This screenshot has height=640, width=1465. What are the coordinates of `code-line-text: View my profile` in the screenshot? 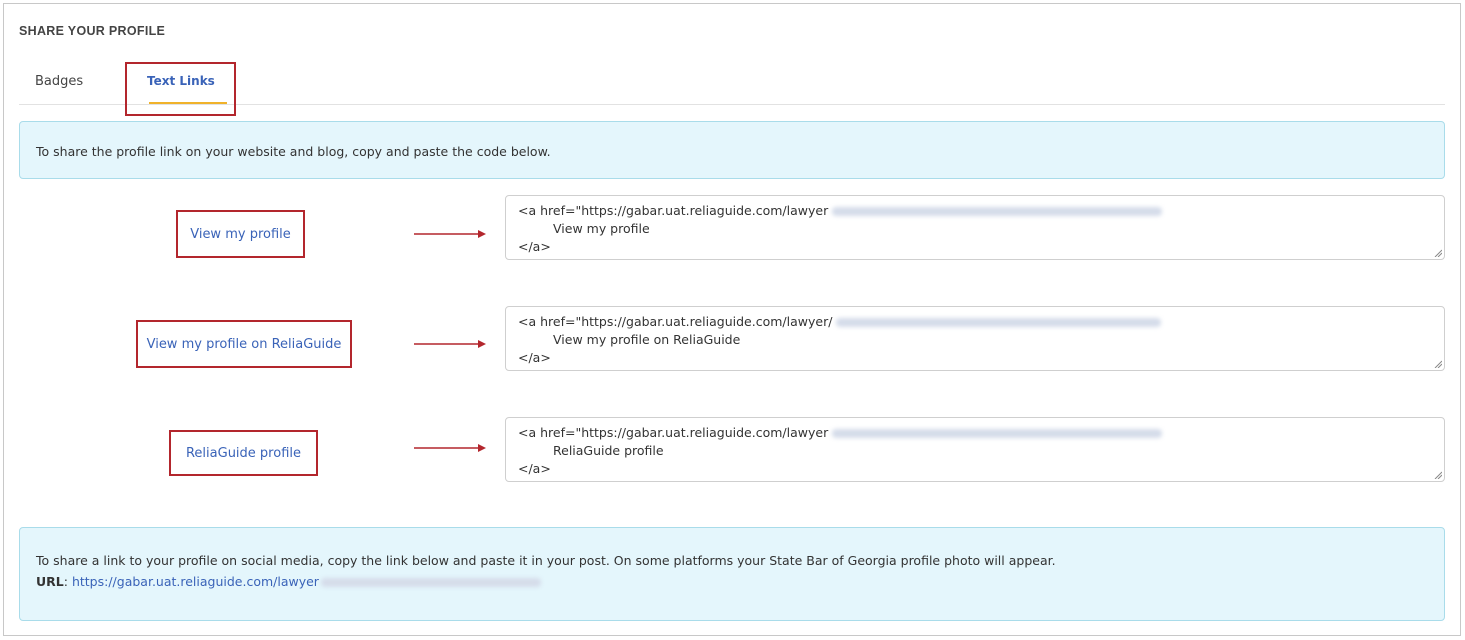 It's located at (601, 228).